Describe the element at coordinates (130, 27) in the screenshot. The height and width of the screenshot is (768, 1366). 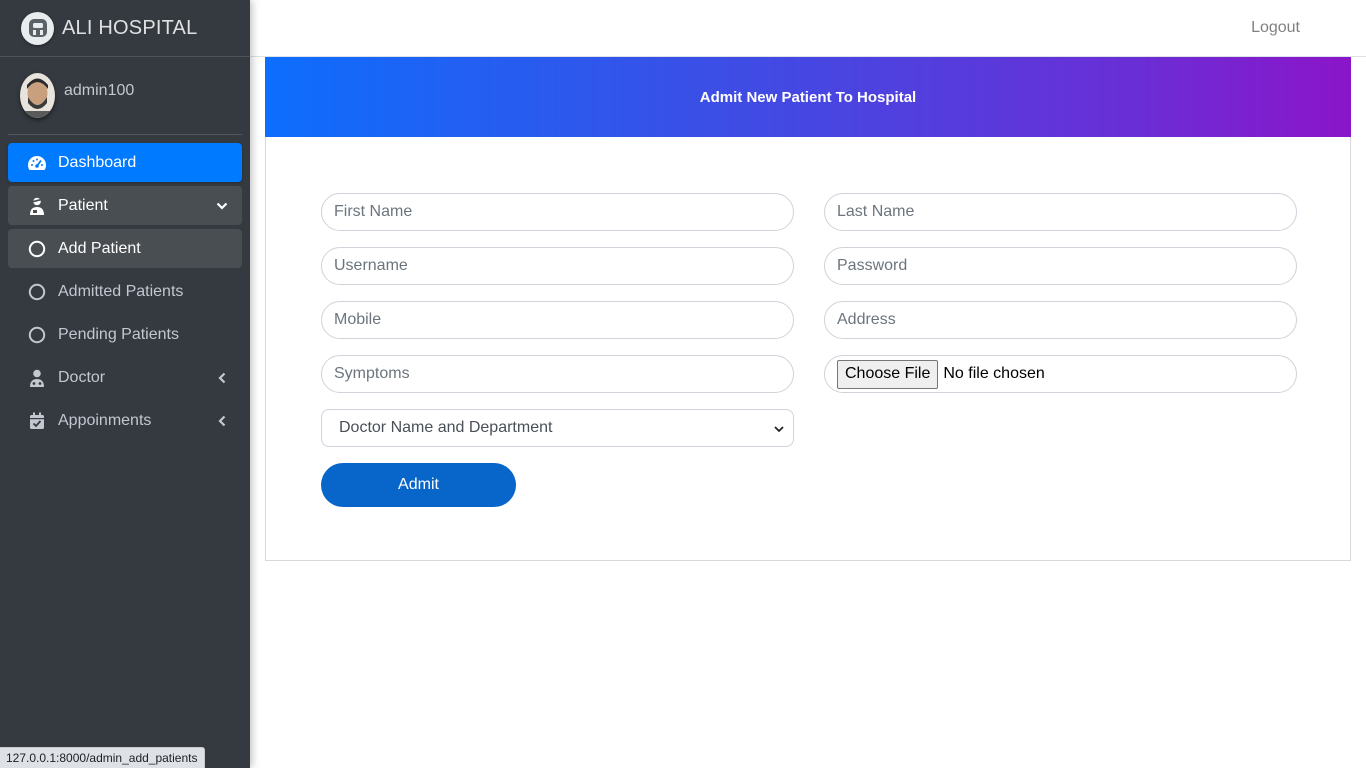
I see `brand-name: ALI HOSPITAL` at that location.